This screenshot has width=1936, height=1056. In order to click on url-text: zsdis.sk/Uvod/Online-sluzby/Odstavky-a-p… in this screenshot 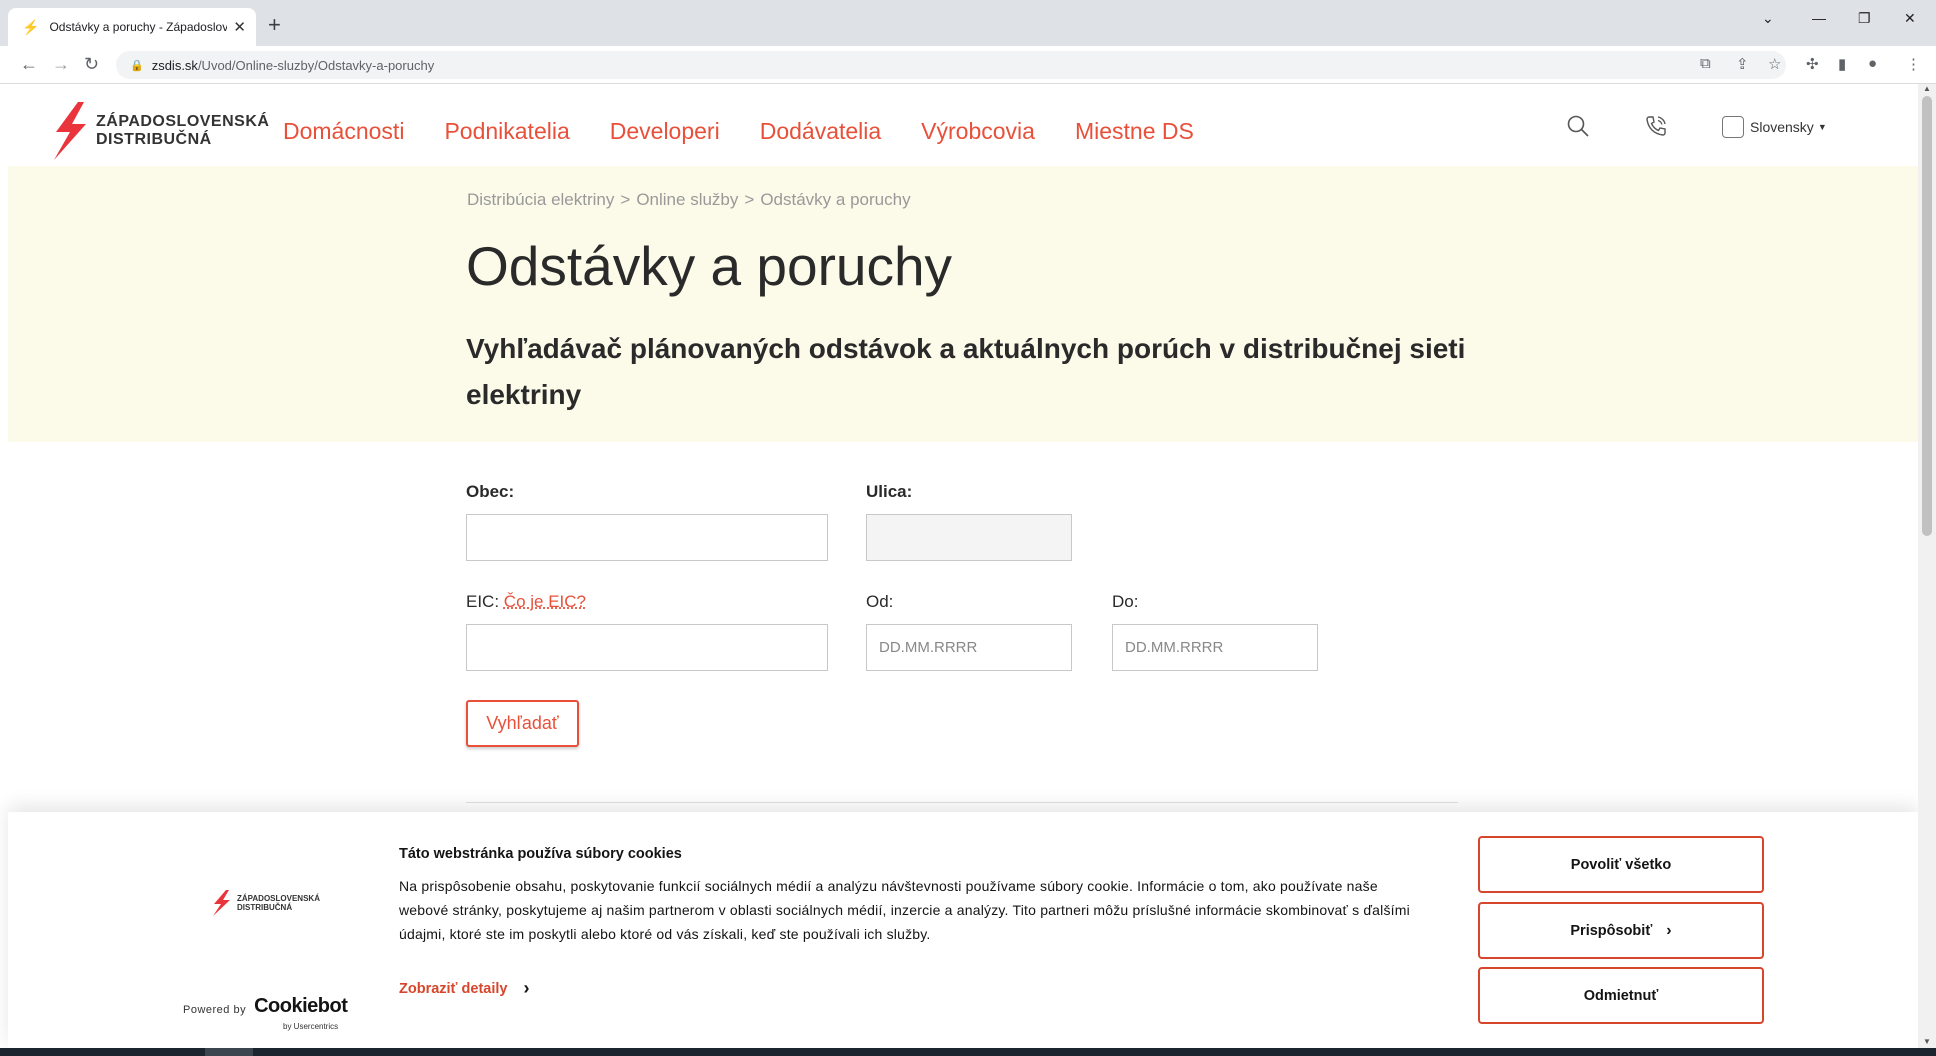, I will do `click(293, 65)`.